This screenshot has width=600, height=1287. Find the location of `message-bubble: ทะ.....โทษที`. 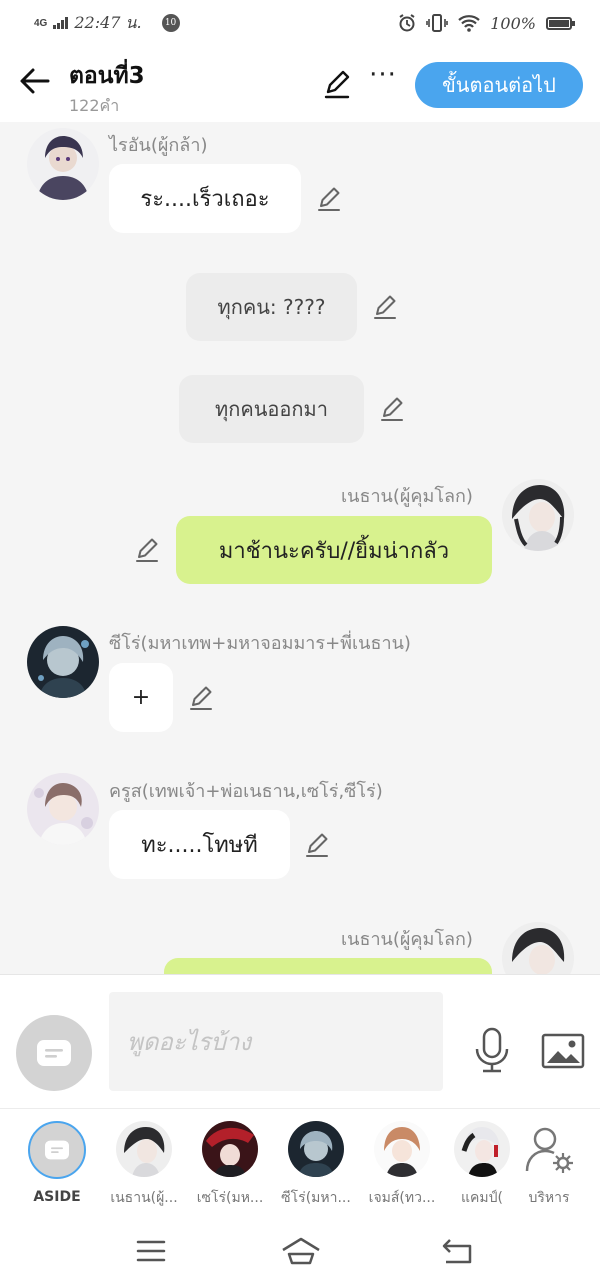

message-bubble: ทะ.....โทษที is located at coordinates (199, 844).